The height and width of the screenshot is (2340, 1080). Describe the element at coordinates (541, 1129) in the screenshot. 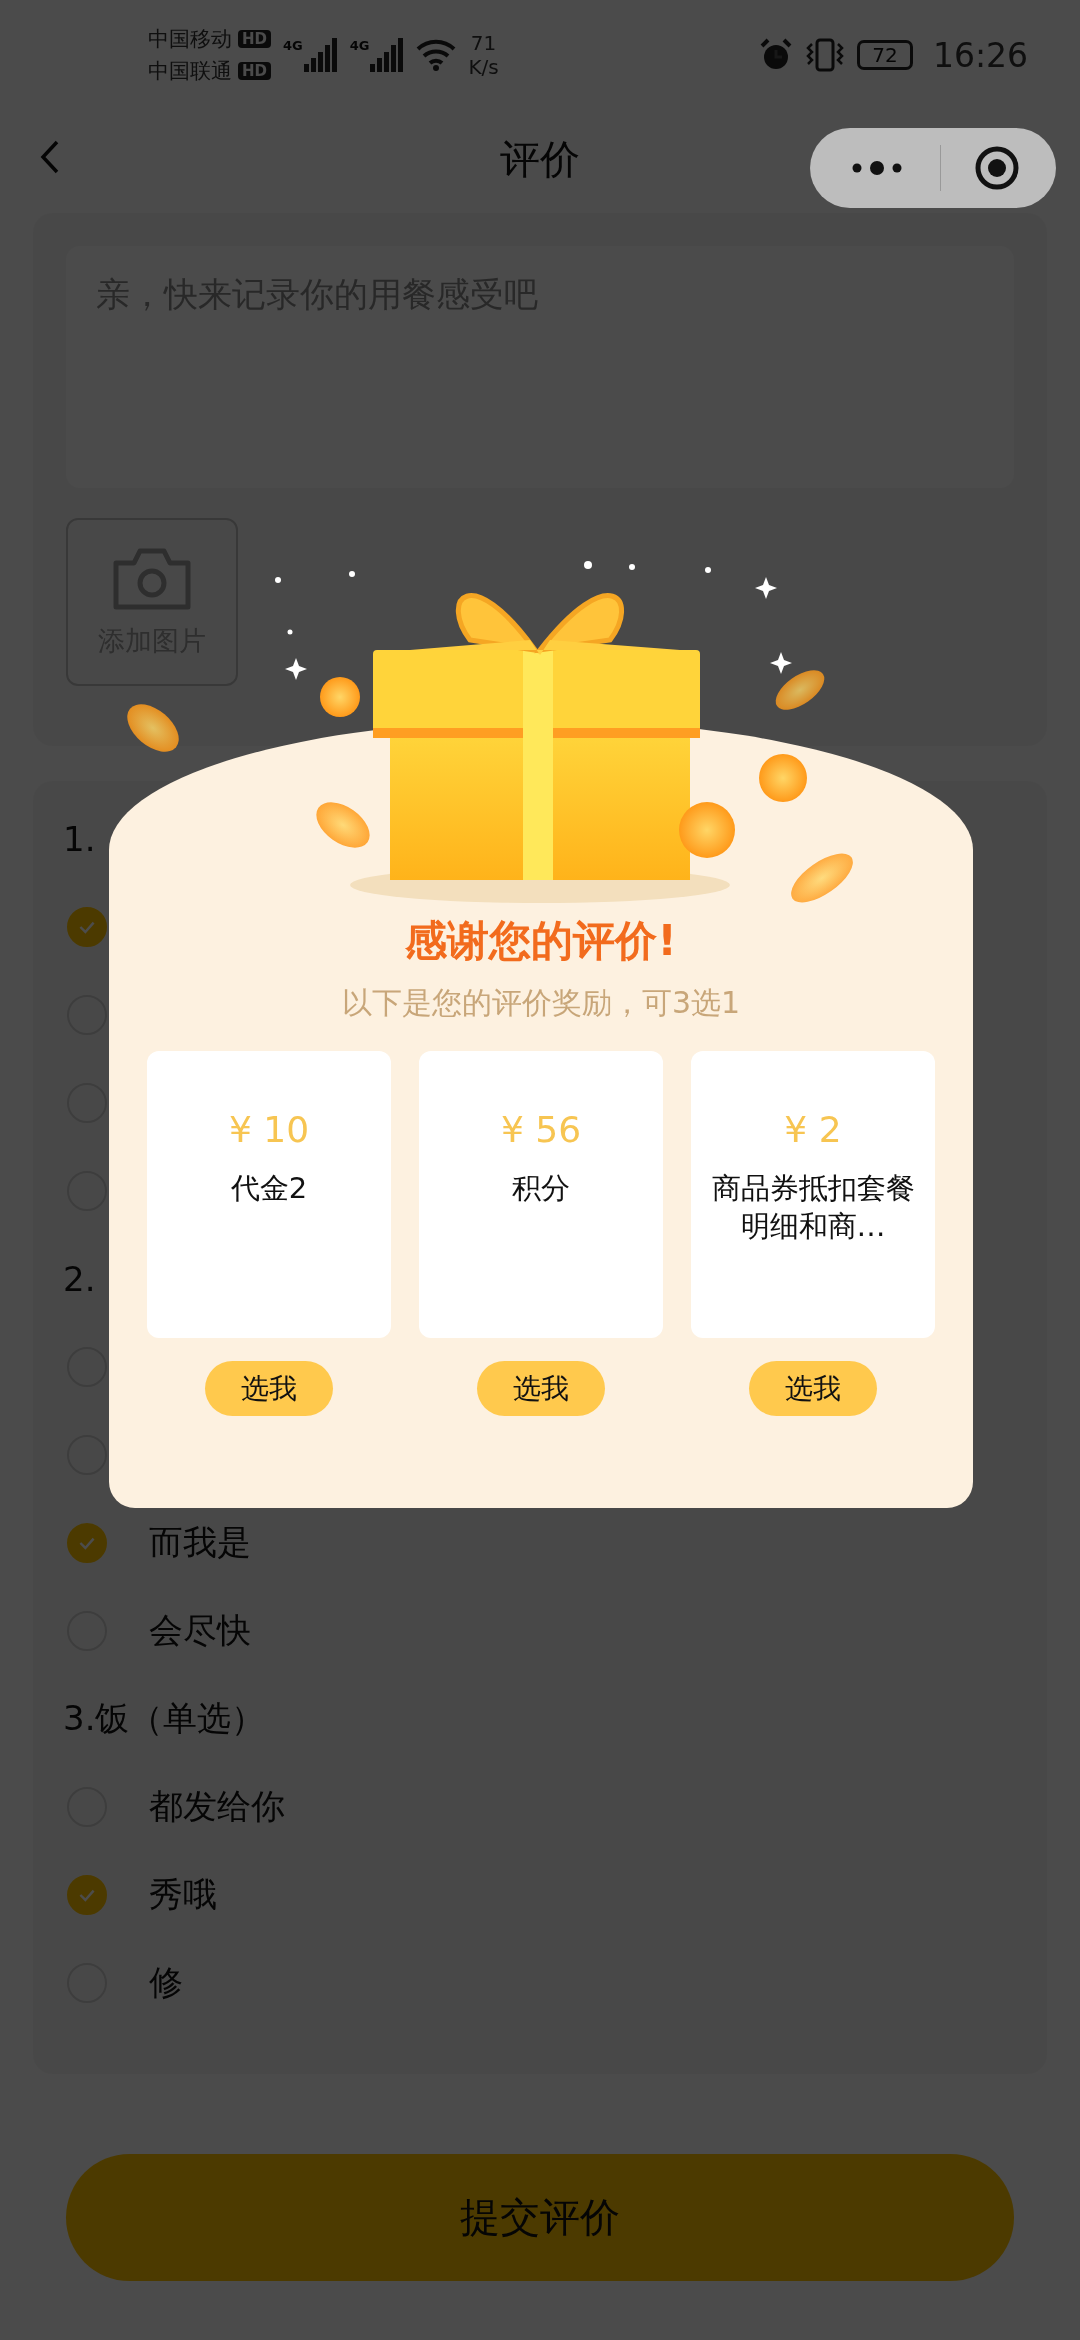

I see `reward-amount: ¥ 56` at that location.